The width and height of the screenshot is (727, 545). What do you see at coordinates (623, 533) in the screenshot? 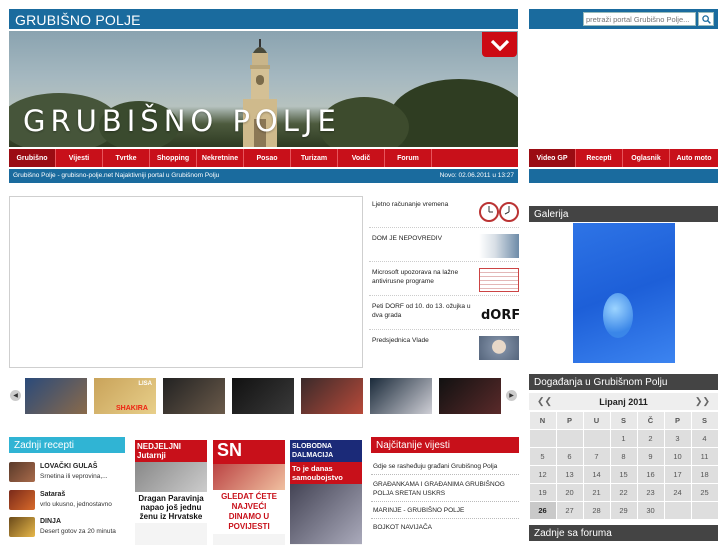
I see `forum-heading: Zadnje sa foruma` at bounding box center [623, 533].